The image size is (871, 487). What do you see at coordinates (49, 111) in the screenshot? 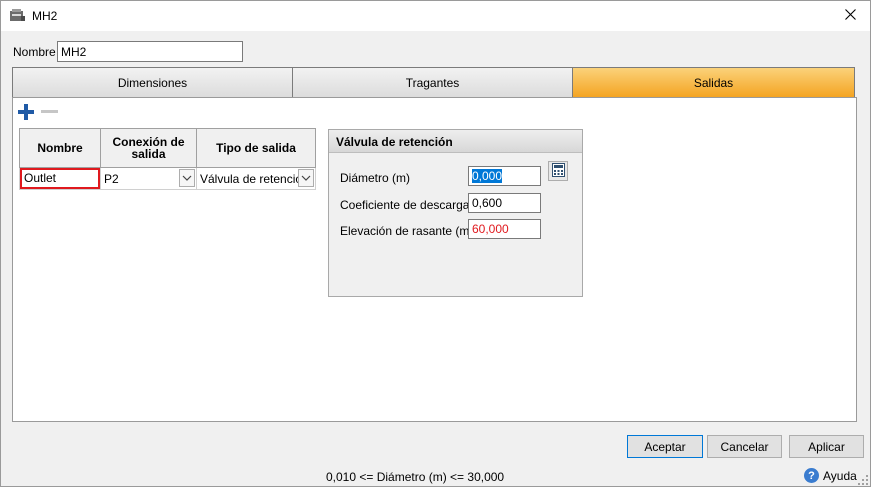
I see `minus-icon` at bounding box center [49, 111].